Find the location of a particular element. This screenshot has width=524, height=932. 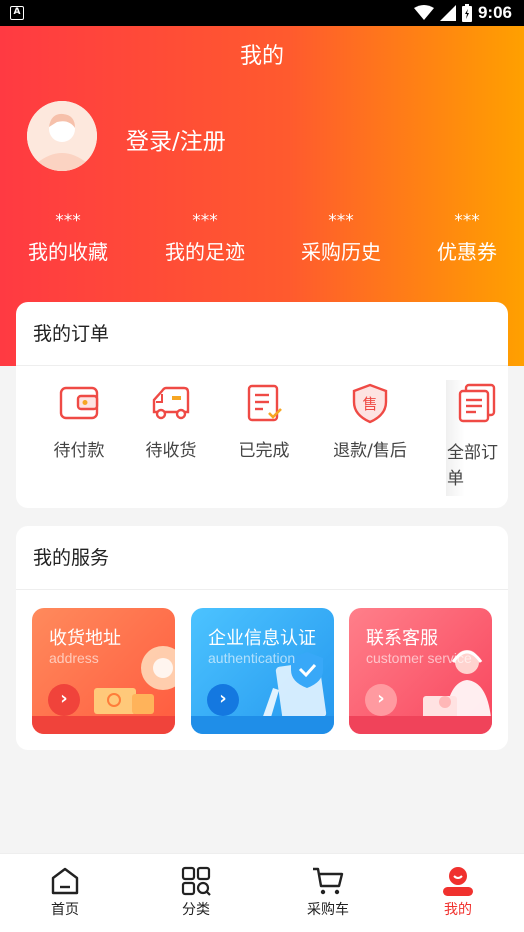

wifi-icon is located at coordinates (423, 12).